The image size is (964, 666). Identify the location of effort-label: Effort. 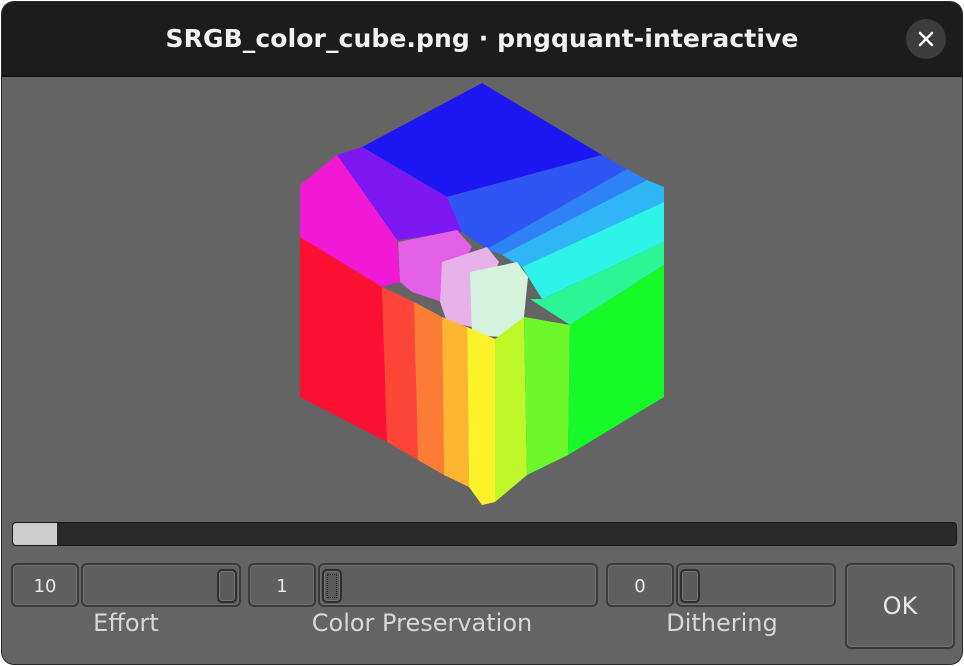
(126, 623).